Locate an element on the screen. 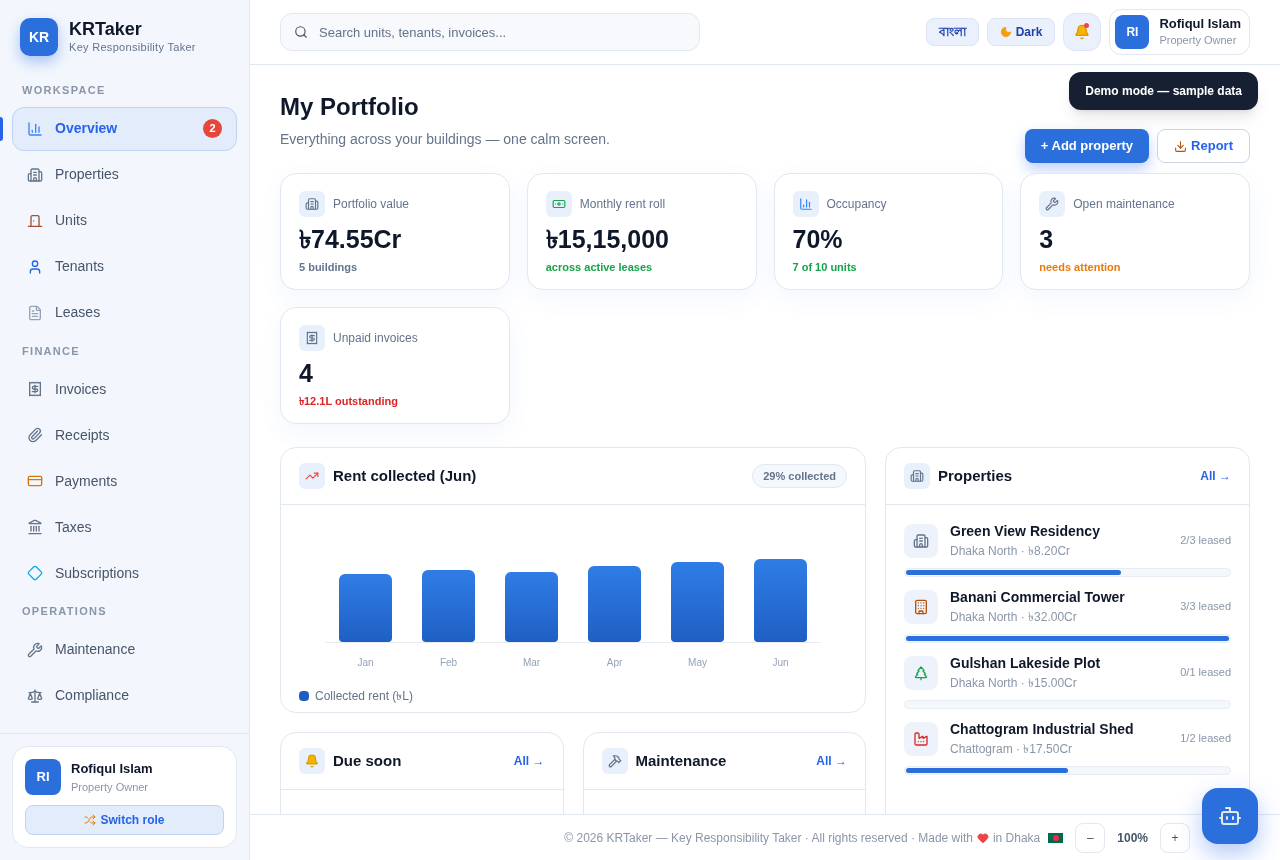 This screenshot has height=860, width=1280. property-detail: Dhaka North · ৳15.00Cr is located at coordinates (1014, 683).